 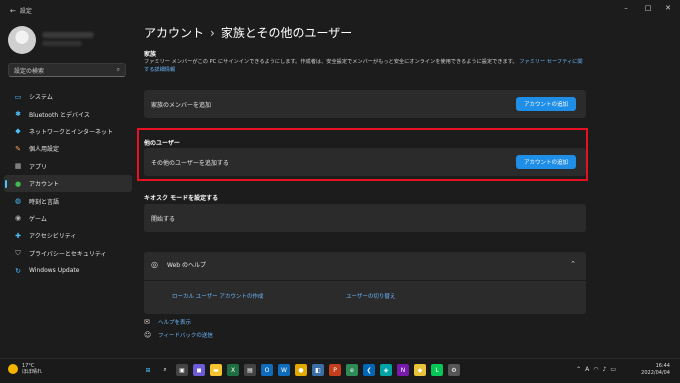 What do you see at coordinates (54, 271) in the screenshot?
I see `sidebar-item-label: Windows Update` at bounding box center [54, 271].